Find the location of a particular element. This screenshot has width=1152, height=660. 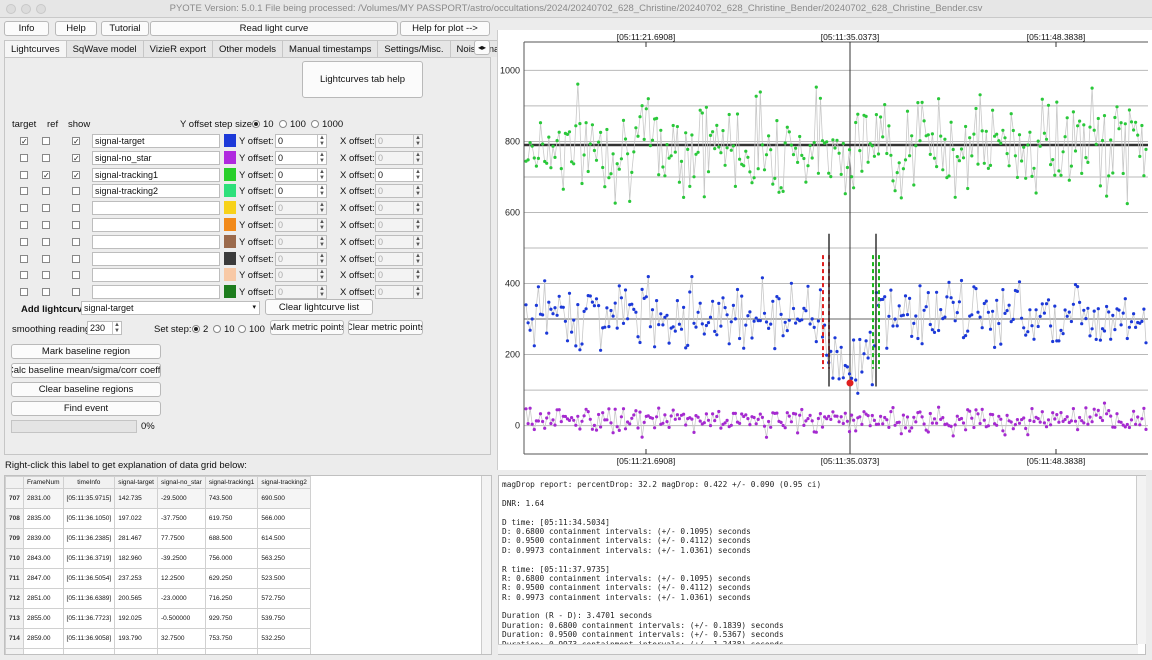

column-header: signal-target is located at coordinates (136, 482).